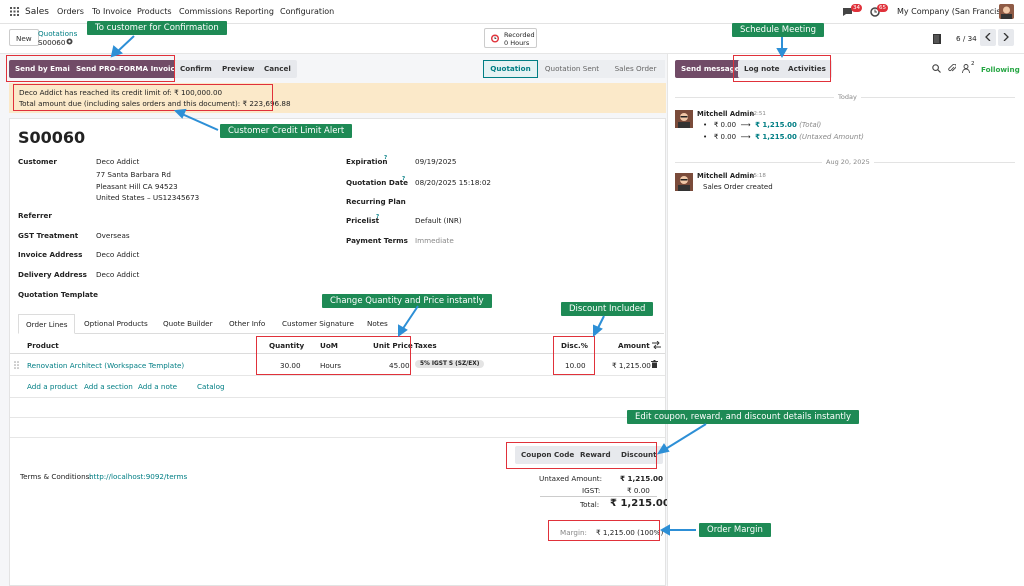 The width and height of the screenshot is (1024, 586). Describe the element at coordinates (410, 318) in the screenshot. I see `arrow-qty-price` at that location.